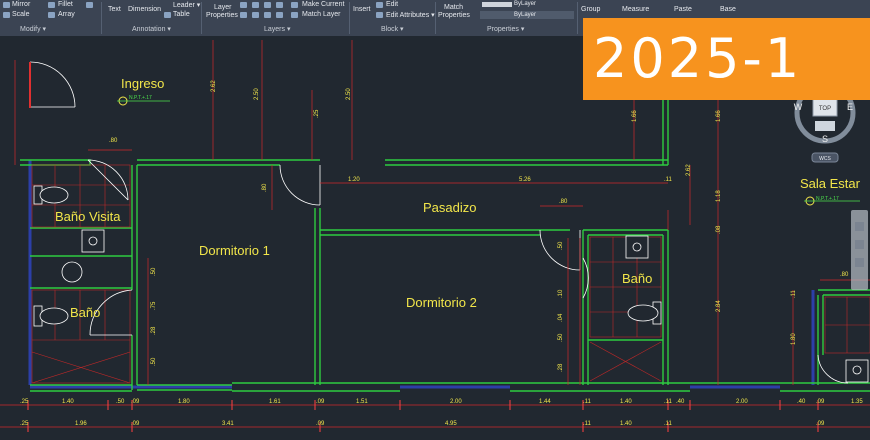  Describe the element at coordinates (410, 15) in the screenshot. I see `edit-attributes-button: Edit Attributes ▾` at that location.